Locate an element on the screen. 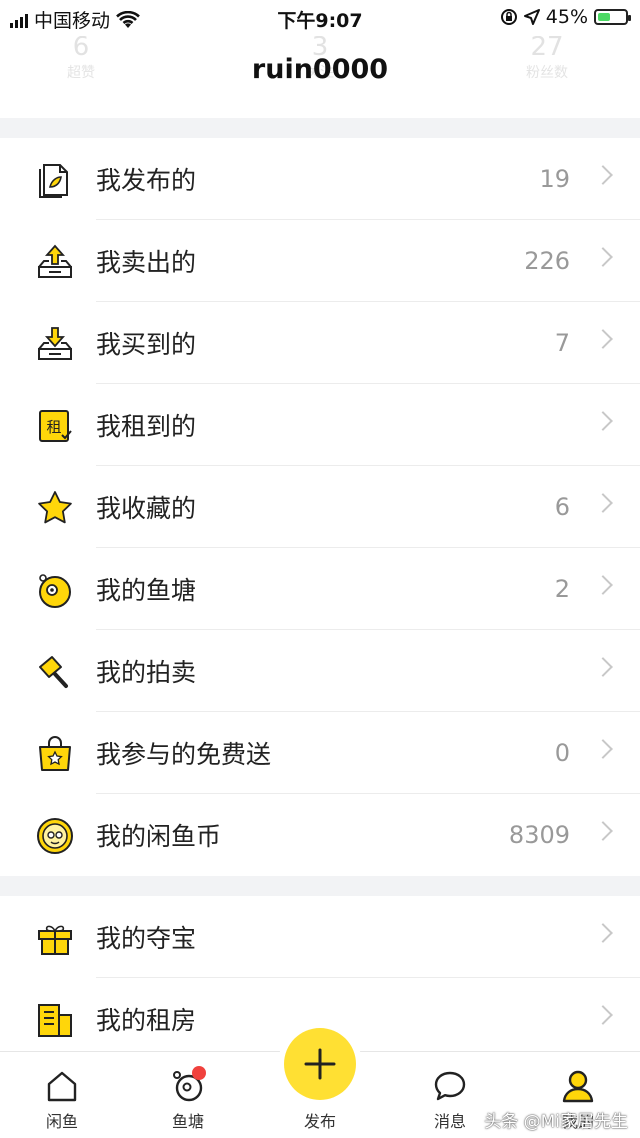 The image size is (640, 1138). auction-hammer-icon is located at coordinates (53, 672).